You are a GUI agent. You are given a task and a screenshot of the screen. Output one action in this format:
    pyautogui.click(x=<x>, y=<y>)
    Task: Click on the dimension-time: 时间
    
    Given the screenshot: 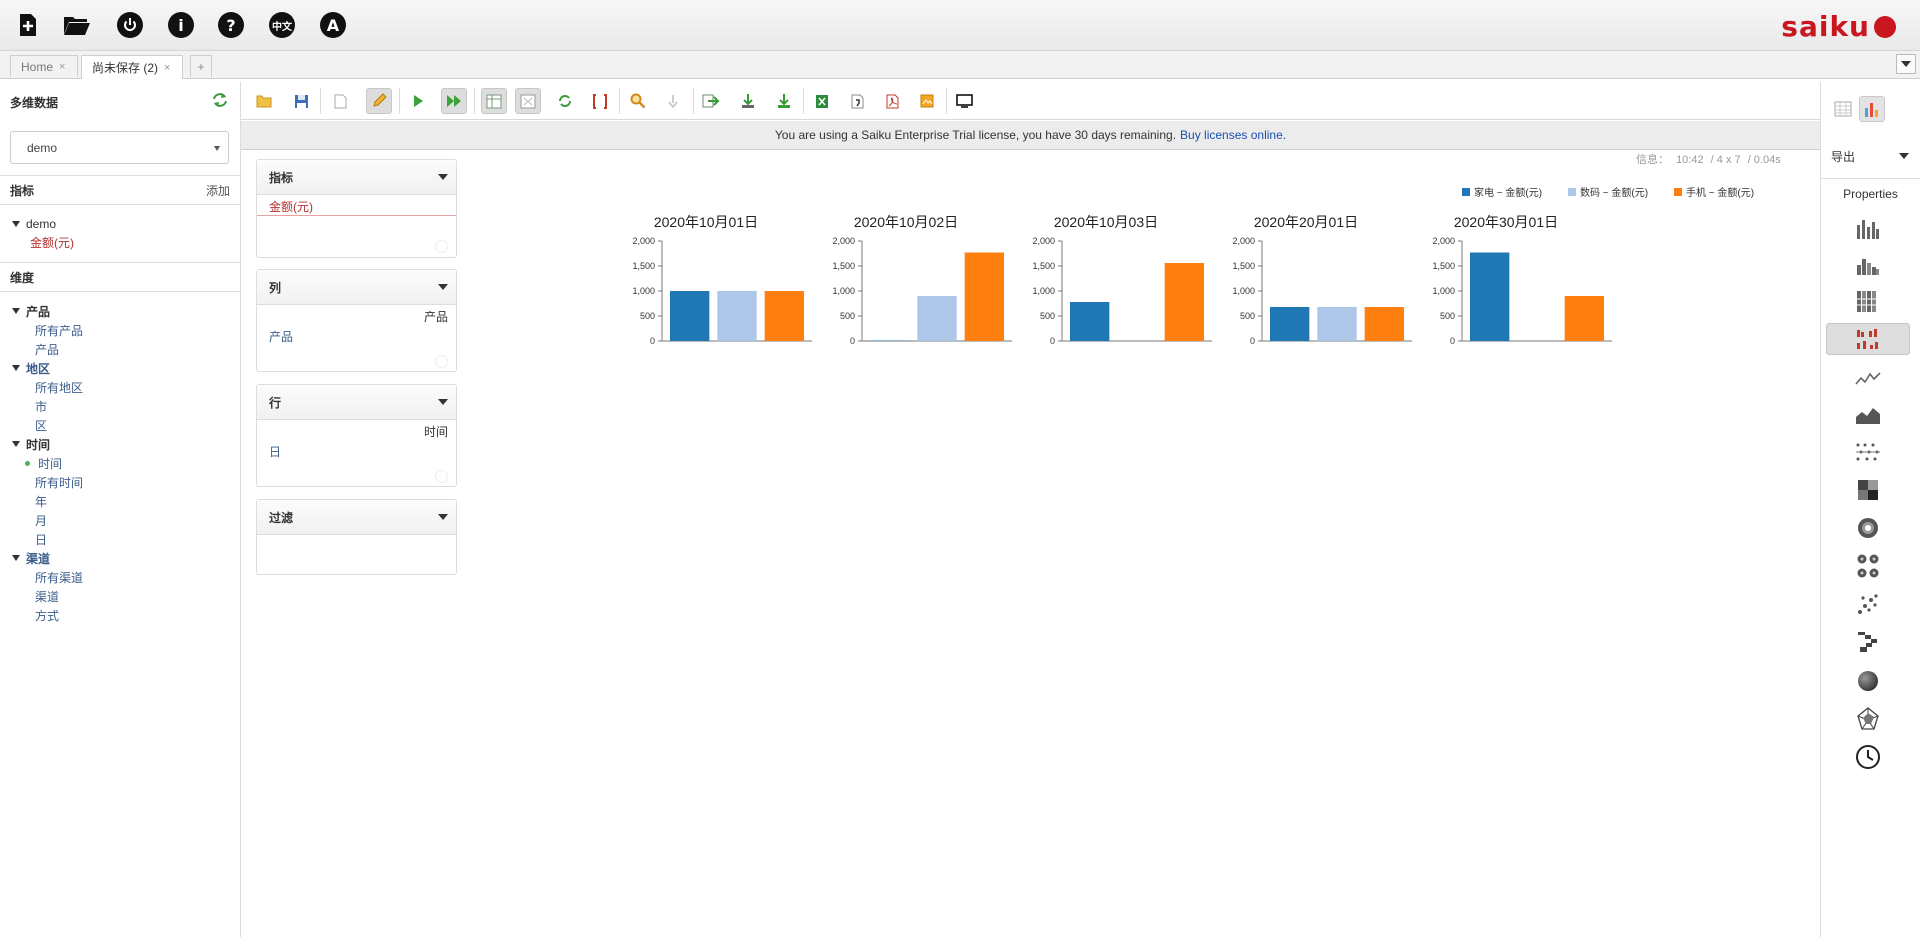 What is the action you would take?
    pyautogui.click(x=31, y=444)
    